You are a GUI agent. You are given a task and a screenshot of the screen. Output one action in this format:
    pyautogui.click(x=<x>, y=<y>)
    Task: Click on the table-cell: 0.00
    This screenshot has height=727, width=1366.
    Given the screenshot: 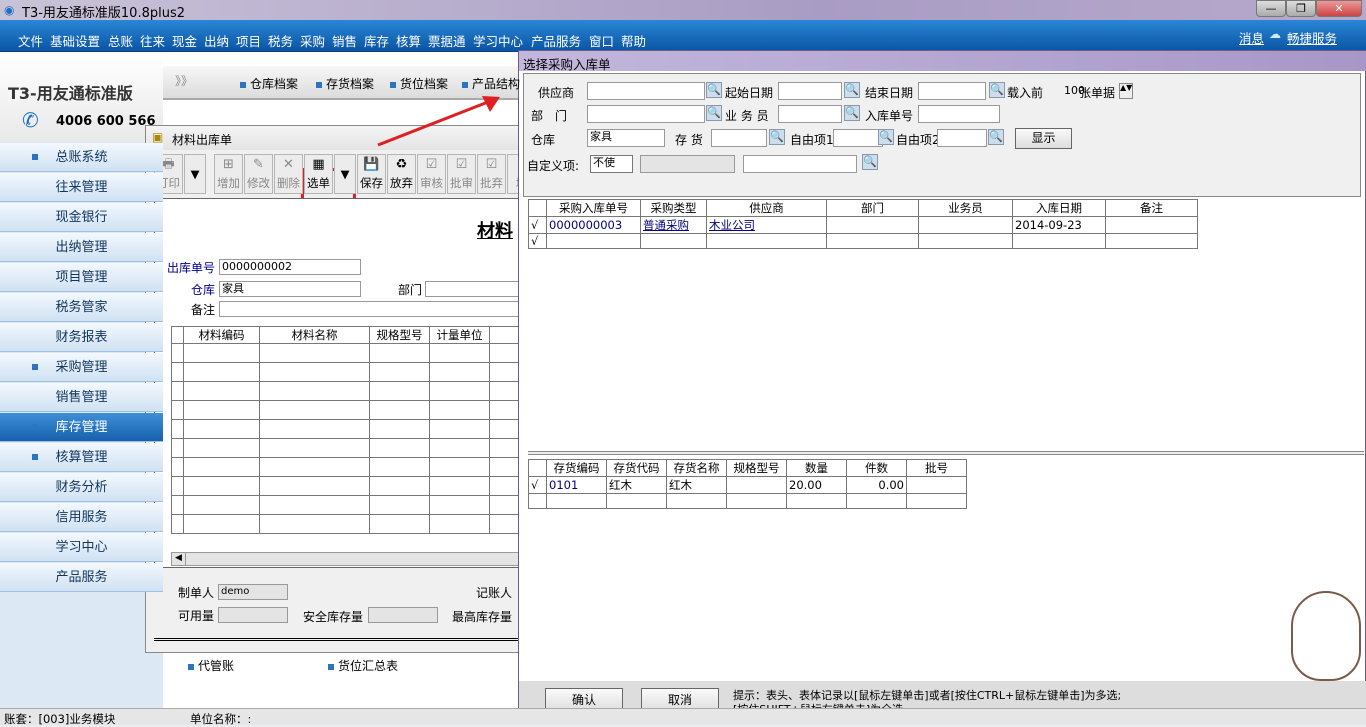 What is the action you would take?
    pyautogui.click(x=876, y=485)
    